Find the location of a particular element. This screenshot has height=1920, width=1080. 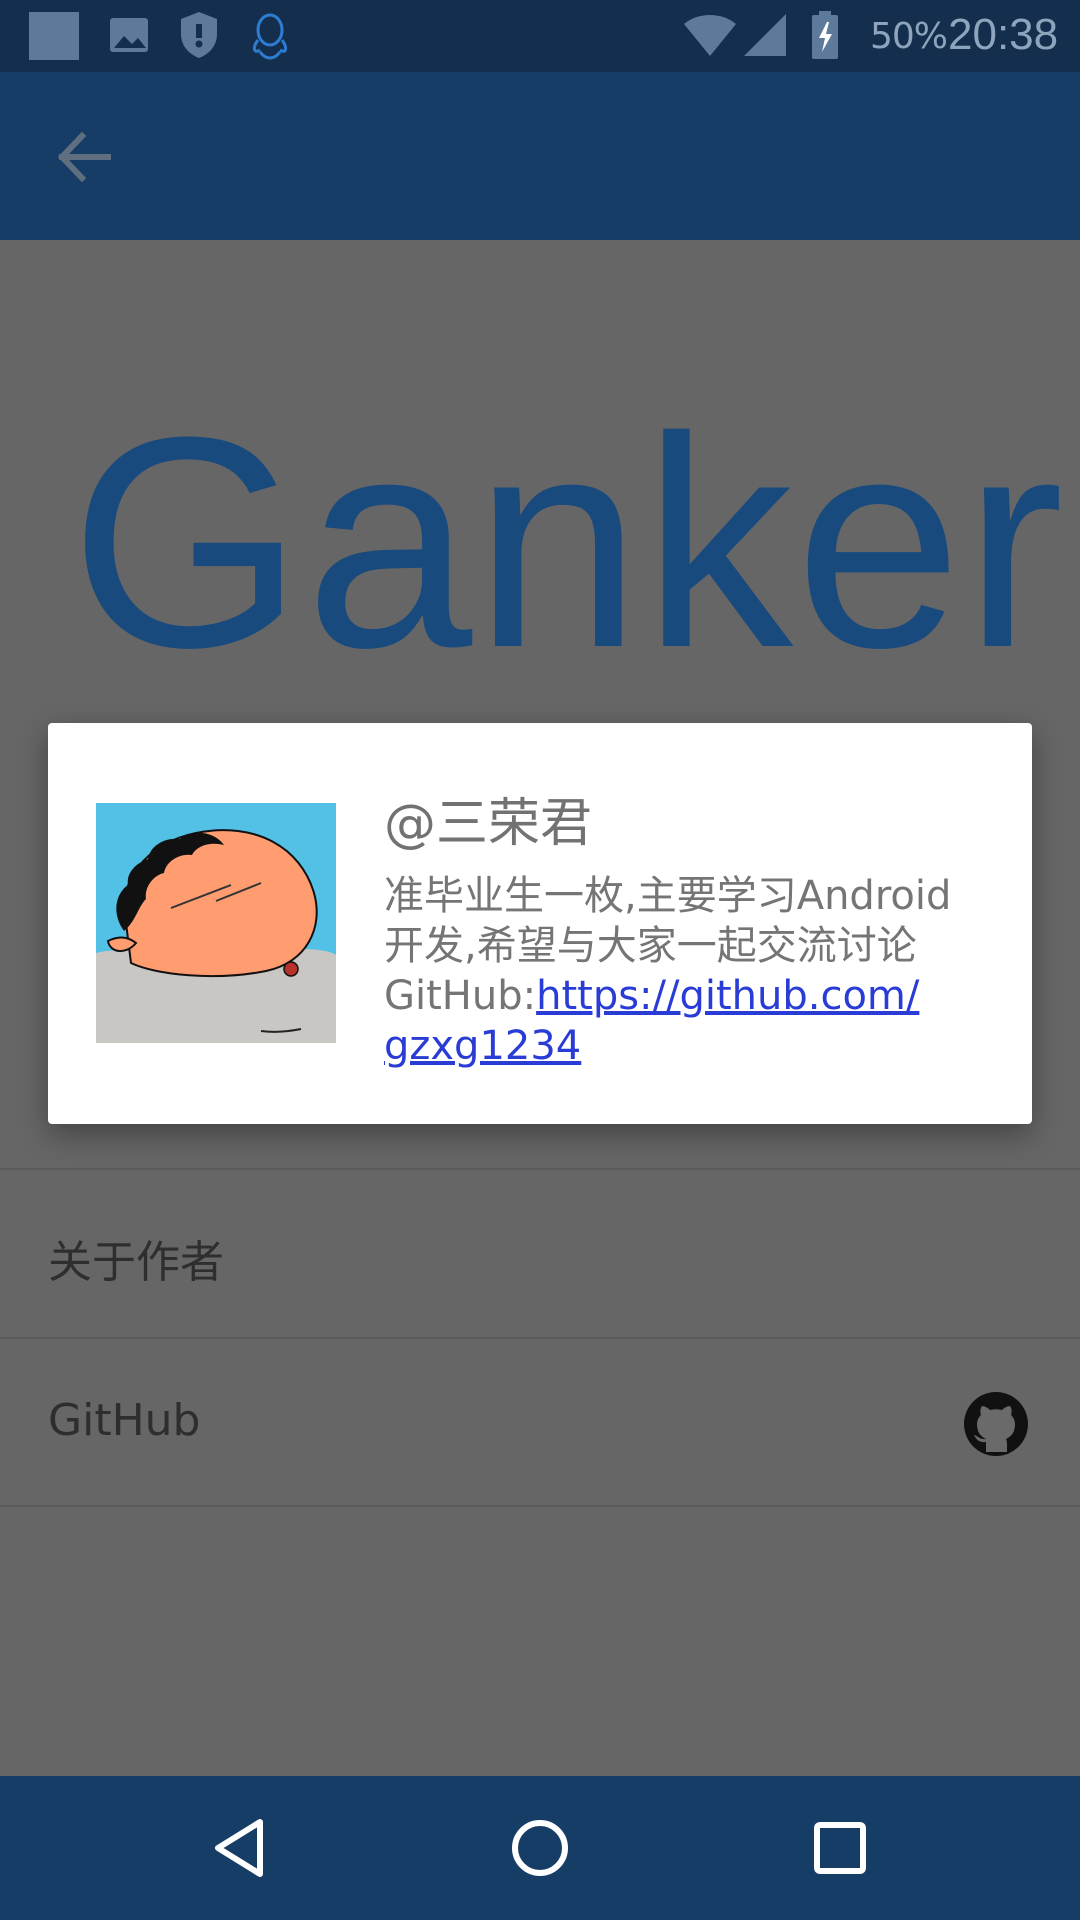

qq-icon is located at coordinates (270, 36).